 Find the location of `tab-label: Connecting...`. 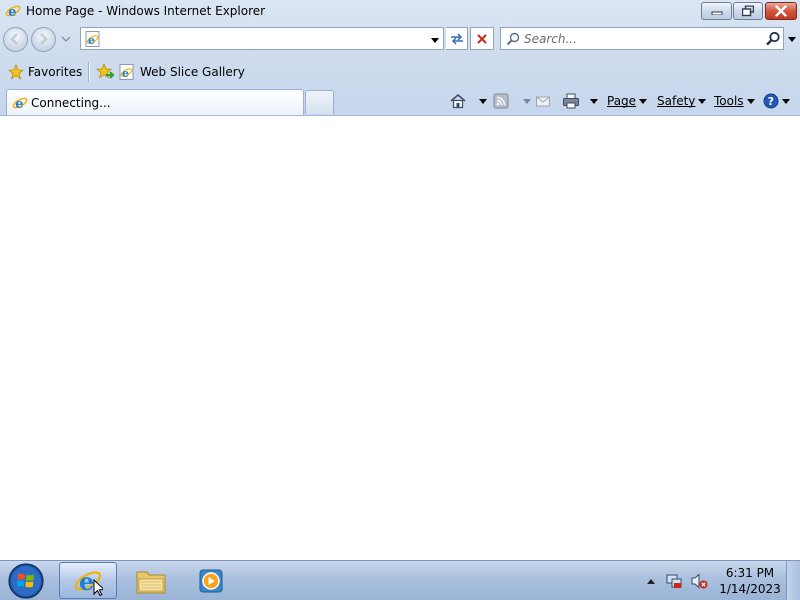

tab-label: Connecting... is located at coordinates (71, 103).